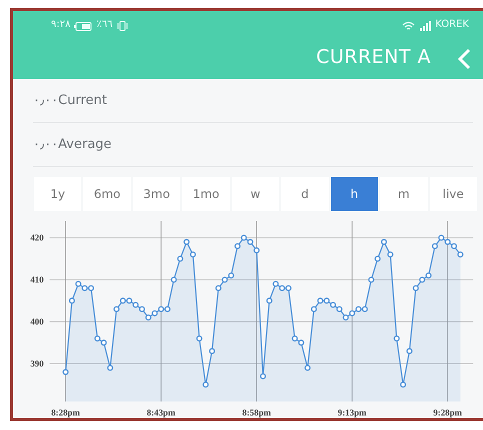 The image size is (483, 430). What do you see at coordinates (373, 57) in the screenshot?
I see `screen-title: CURRENT A` at bounding box center [373, 57].